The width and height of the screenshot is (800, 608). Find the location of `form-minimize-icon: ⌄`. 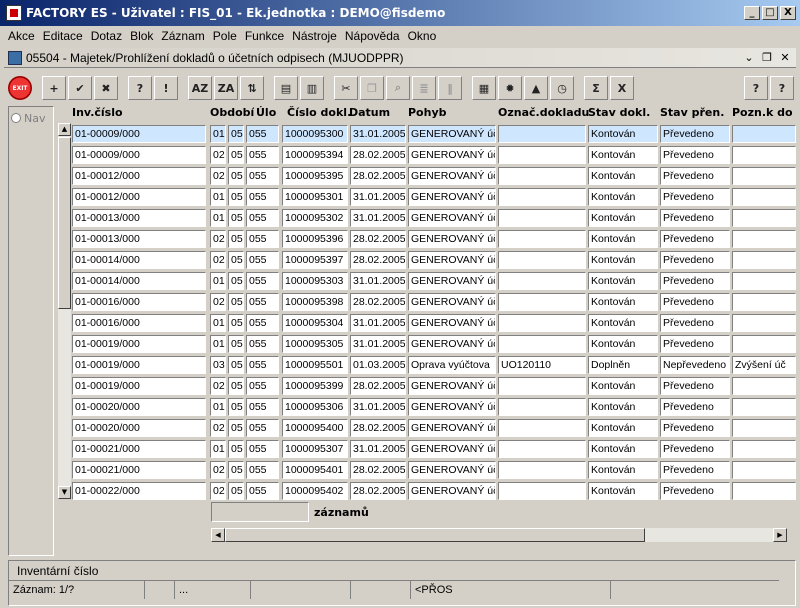

form-minimize-icon: ⌄ is located at coordinates (749, 57).